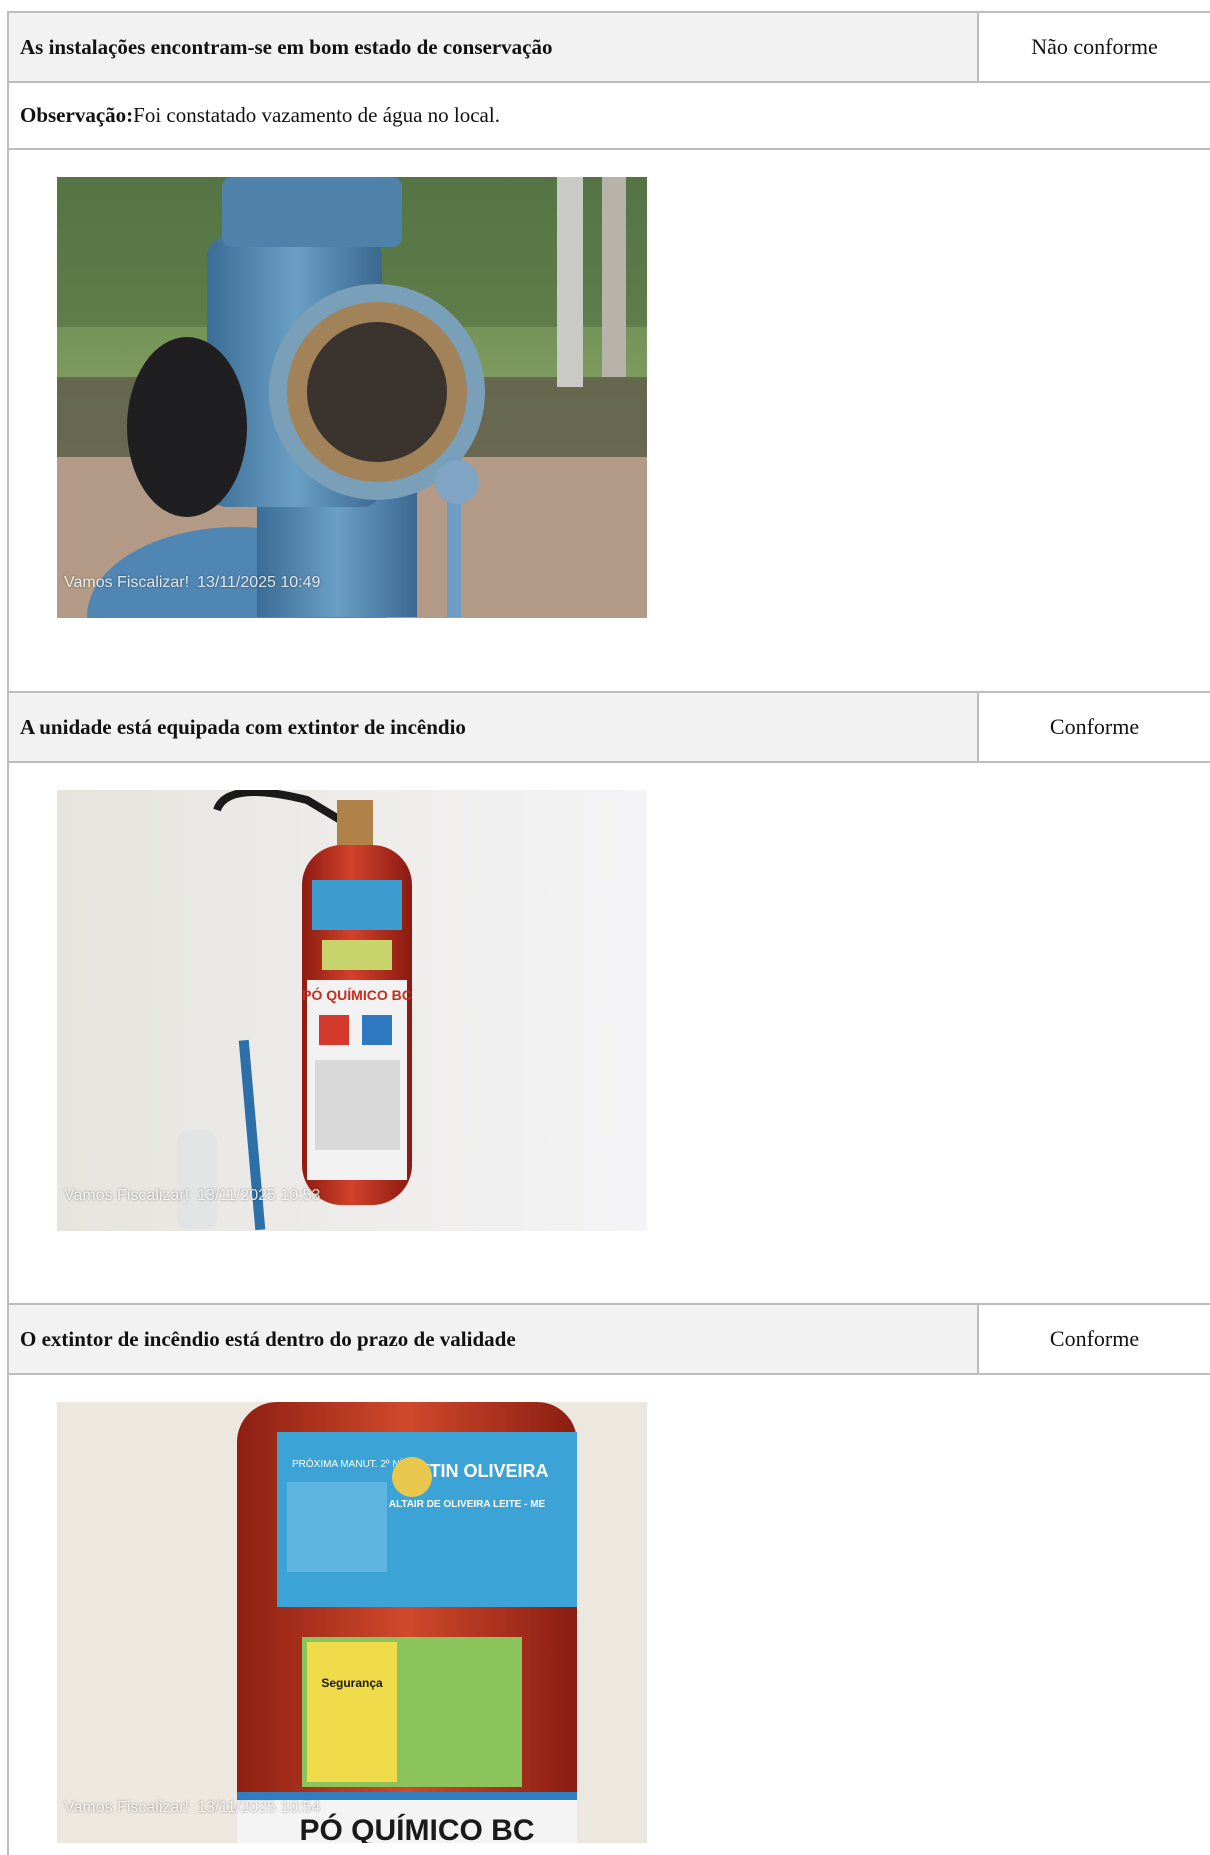  What do you see at coordinates (192, 1195) in the screenshot?
I see `photo-timestamp: Vamos Fiscalizar! 13/11/2025 10:53` at bounding box center [192, 1195].